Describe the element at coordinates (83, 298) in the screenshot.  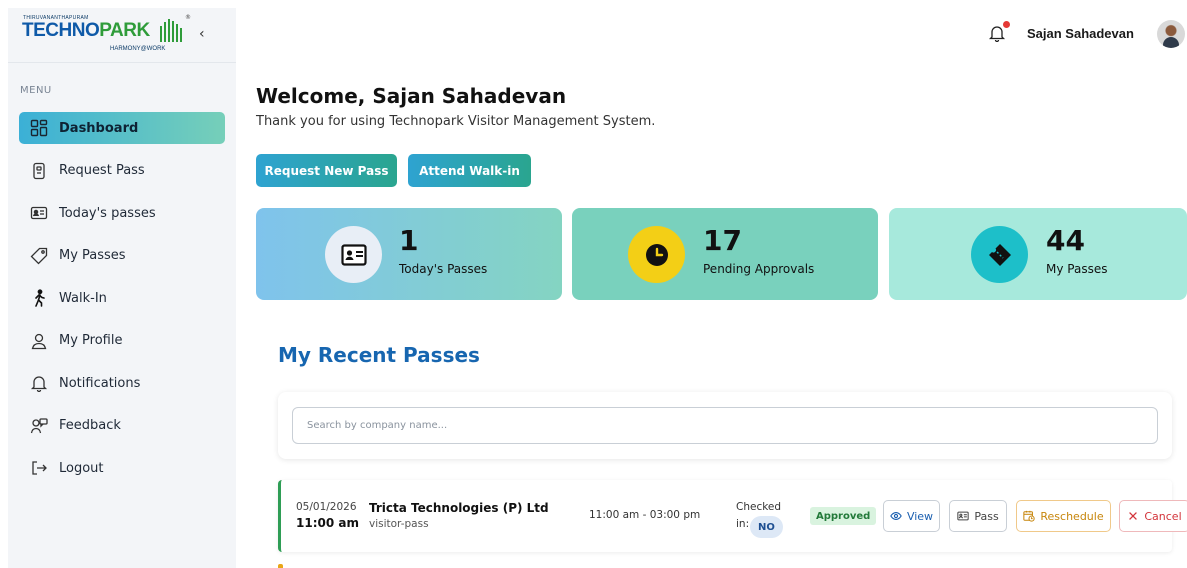
I see `sidebar-item-label: Walk-In` at that location.